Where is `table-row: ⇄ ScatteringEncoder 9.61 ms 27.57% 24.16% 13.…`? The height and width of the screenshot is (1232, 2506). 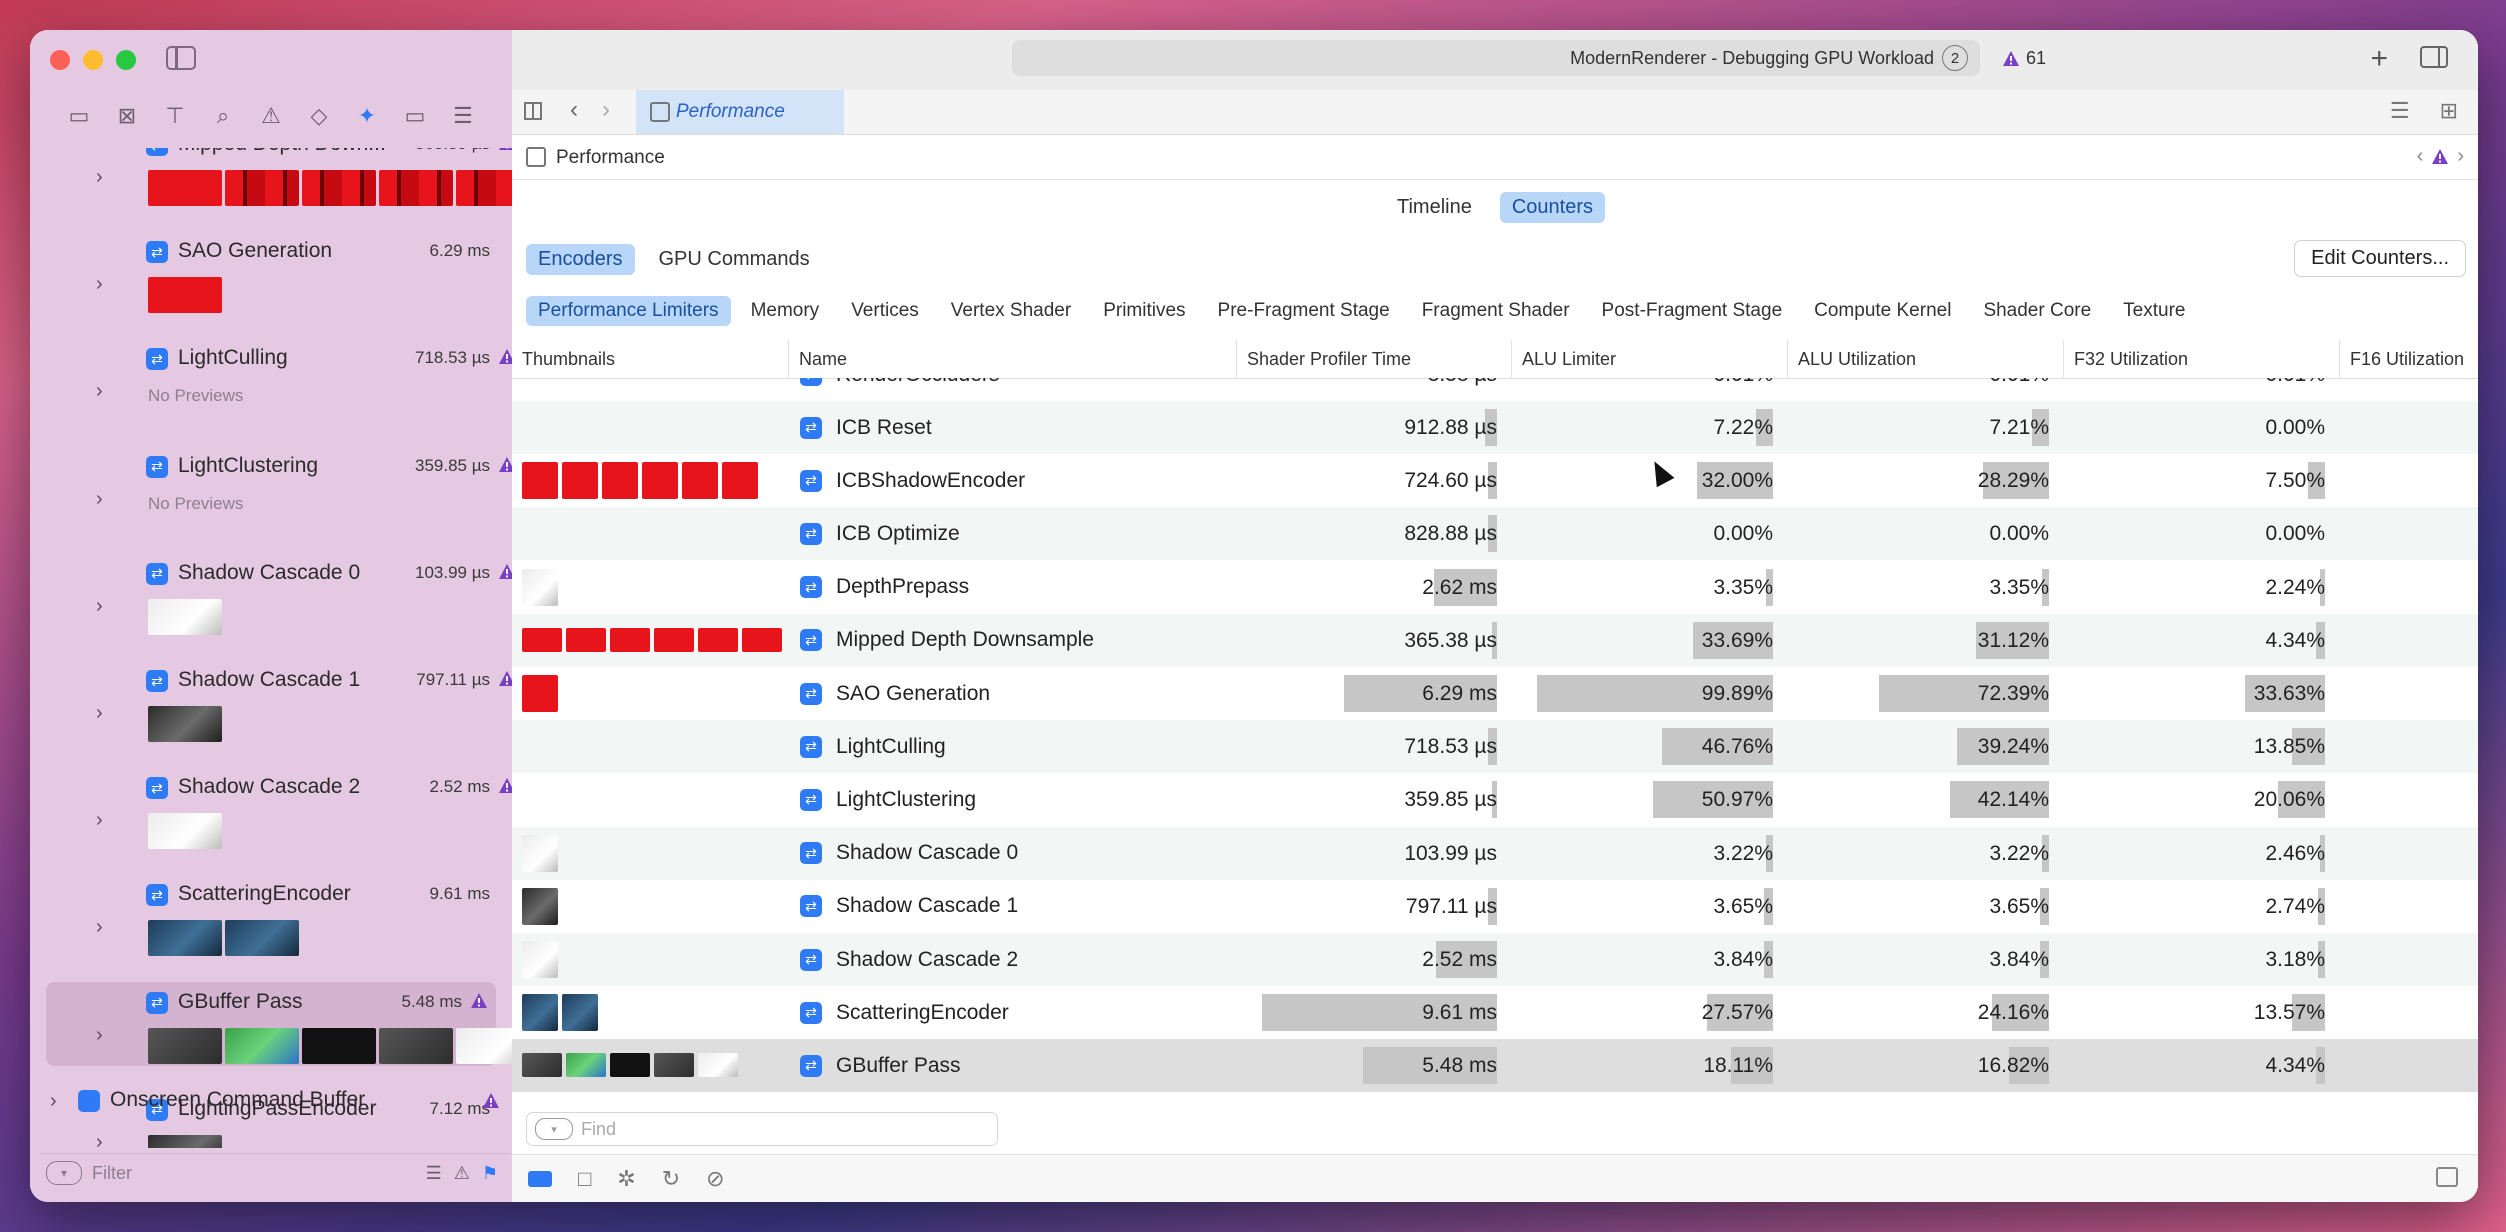 table-row: ⇄ ScatteringEncoder 9.61 ms 27.57% 24.16% 13.… is located at coordinates (1495, 1012).